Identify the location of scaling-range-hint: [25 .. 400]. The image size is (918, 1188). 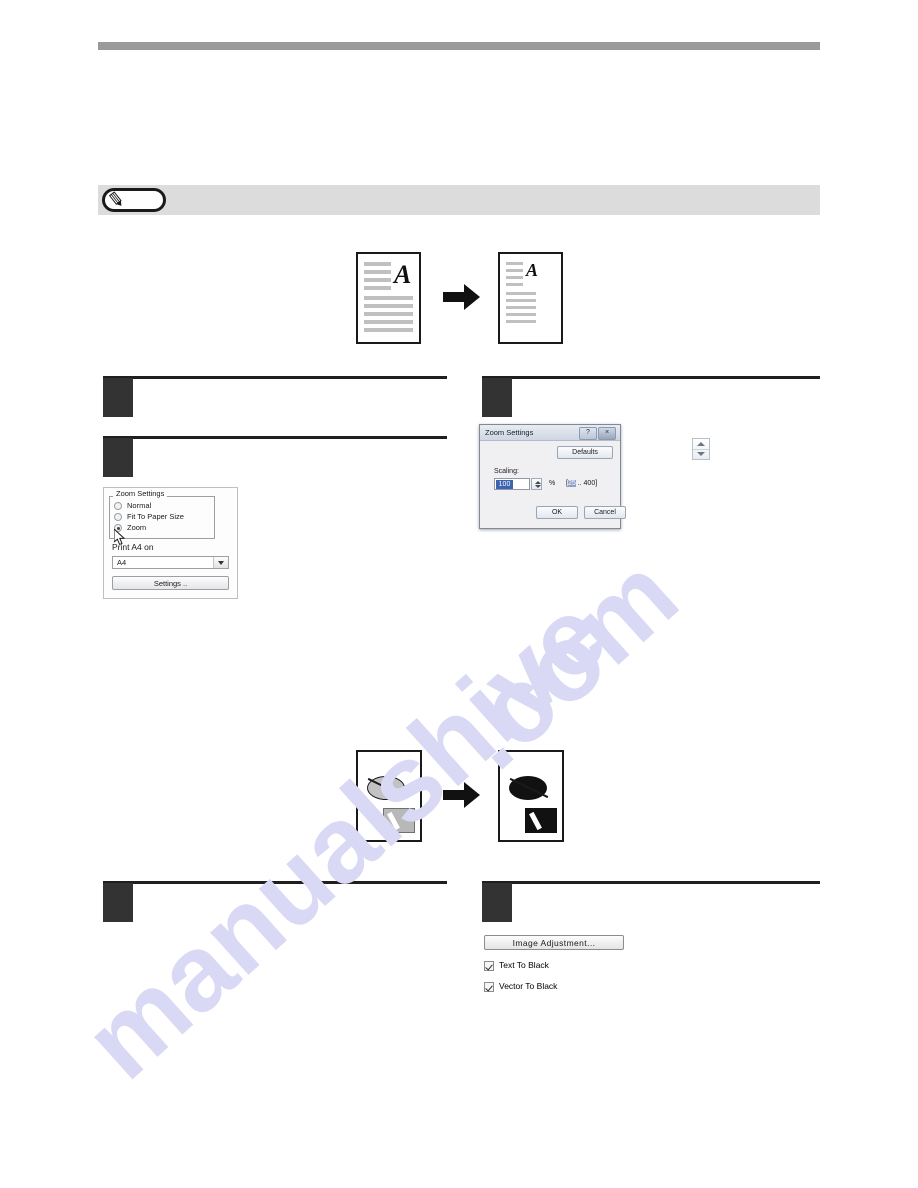
(581, 483).